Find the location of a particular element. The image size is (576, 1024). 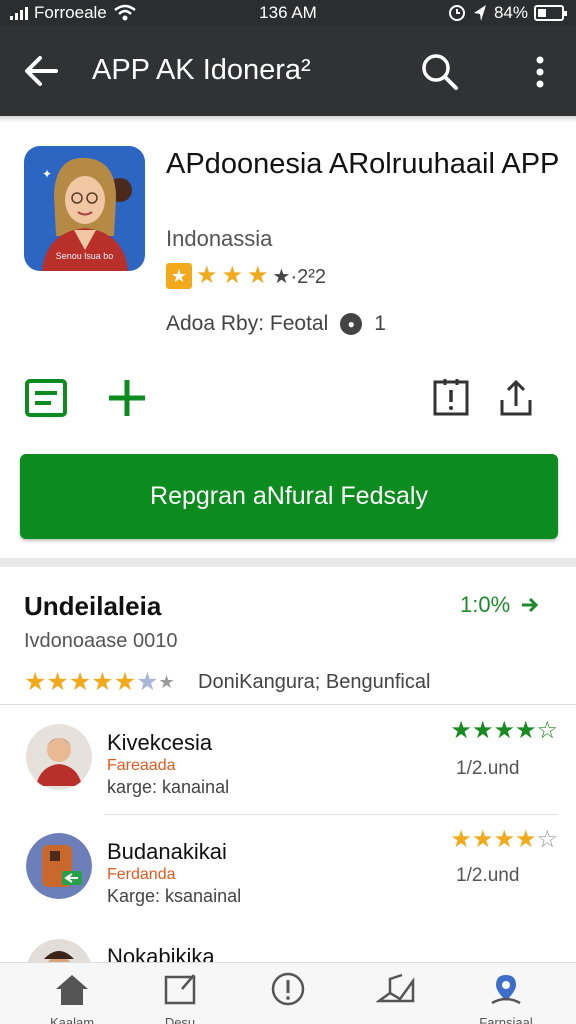

reviews-summary-note: DoniKangura; Bengunfical is located at coordinates (314, 682).